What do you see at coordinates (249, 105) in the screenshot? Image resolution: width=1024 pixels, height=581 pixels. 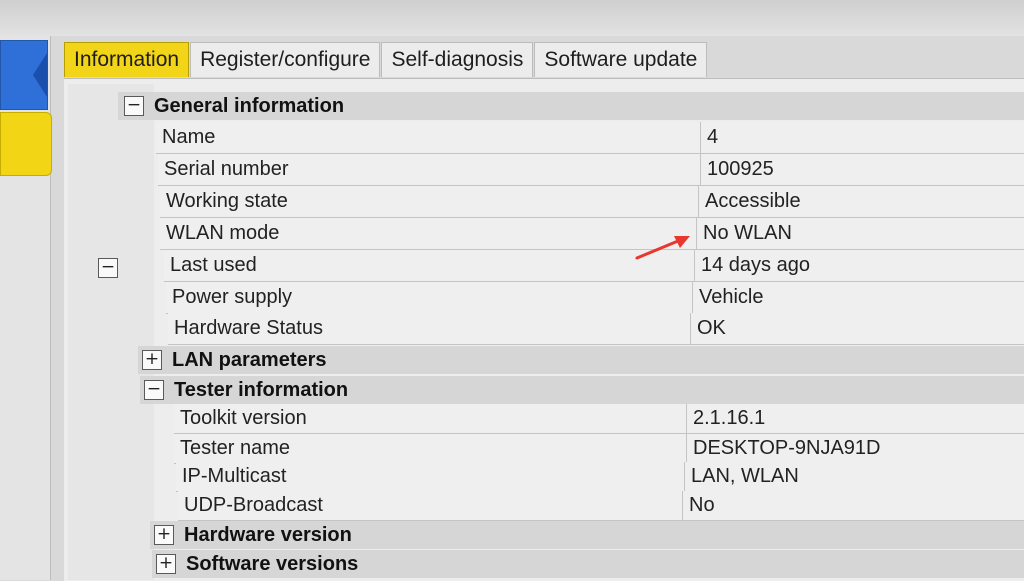 I see `section-title: General information` at bounding box center [249, 105].